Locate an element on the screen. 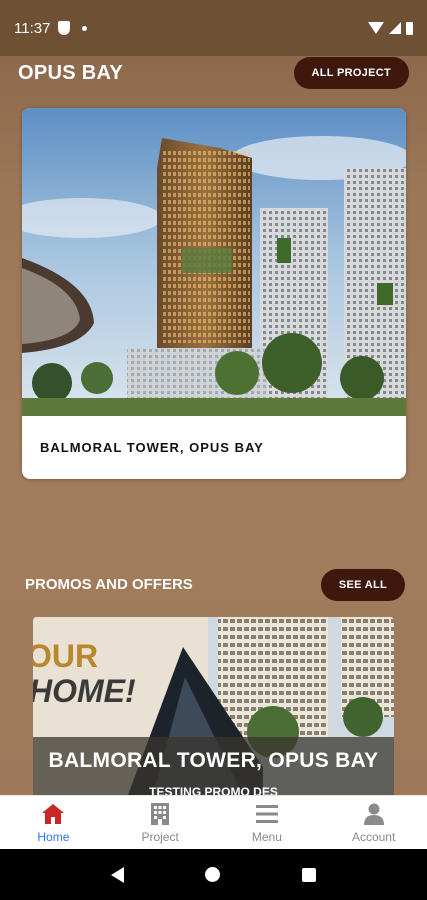 Image resolution: width=427 pixels, height=900 pixels. account-icon is located at coordinates (373, 814).